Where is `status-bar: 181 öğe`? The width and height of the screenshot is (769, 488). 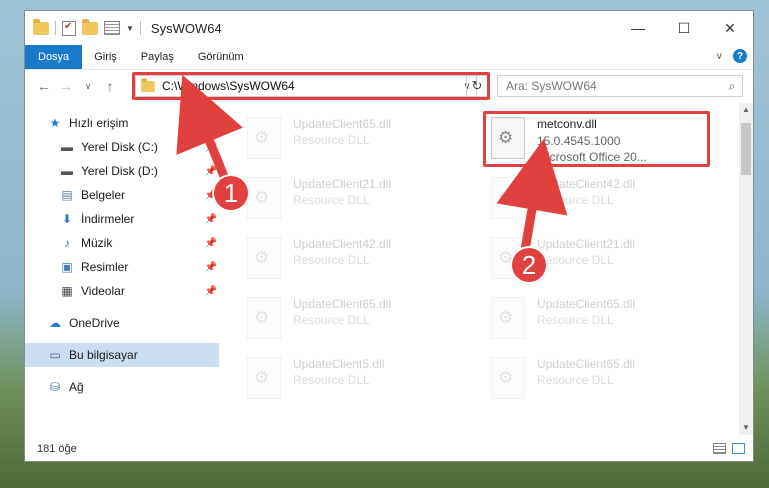 status-bar: 181 öğe is located at coordinates (389, 449).